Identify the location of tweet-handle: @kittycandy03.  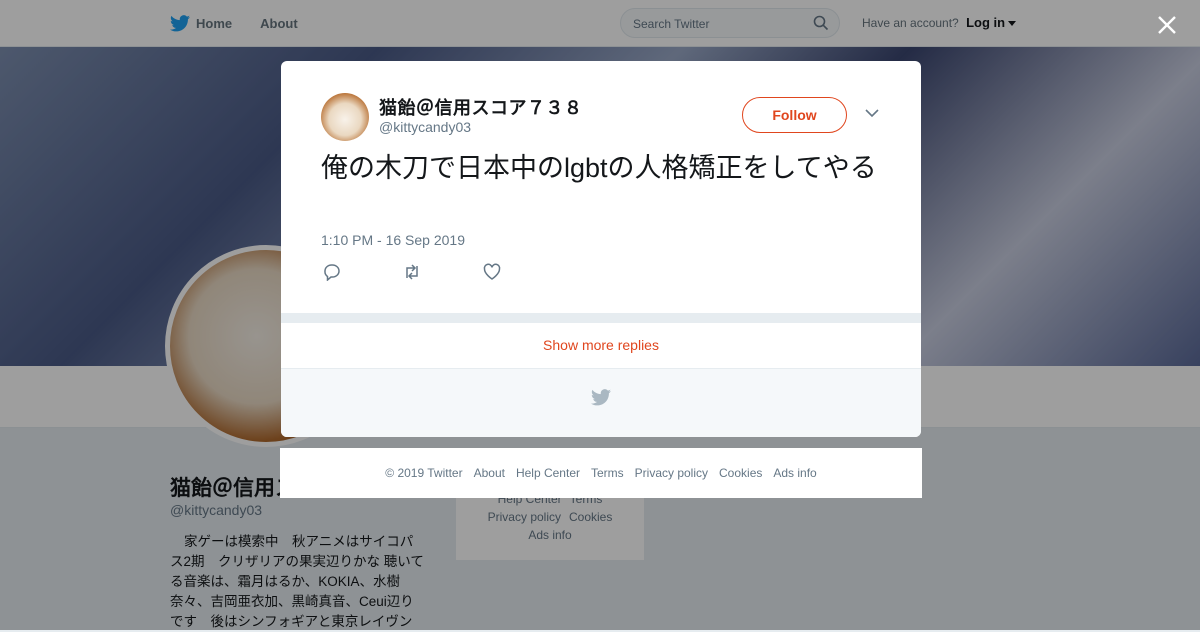
(425, 127).